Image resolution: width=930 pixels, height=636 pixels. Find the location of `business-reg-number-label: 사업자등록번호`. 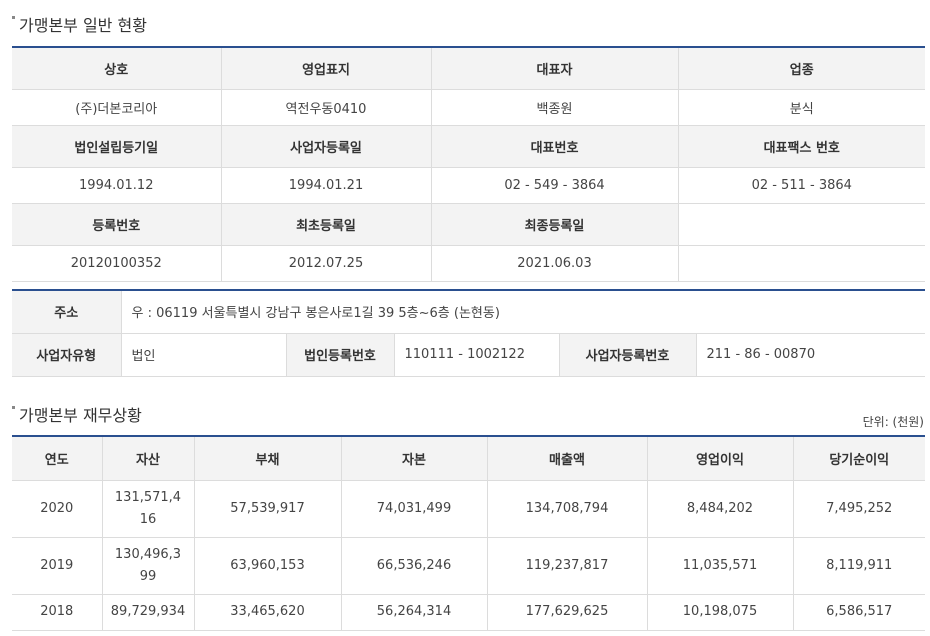

business-reg-number-label: 사업자등록번호 is located at coordinates (627, 354).